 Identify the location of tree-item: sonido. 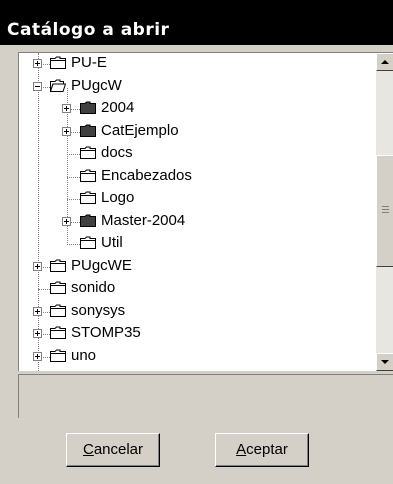
(197, 289).